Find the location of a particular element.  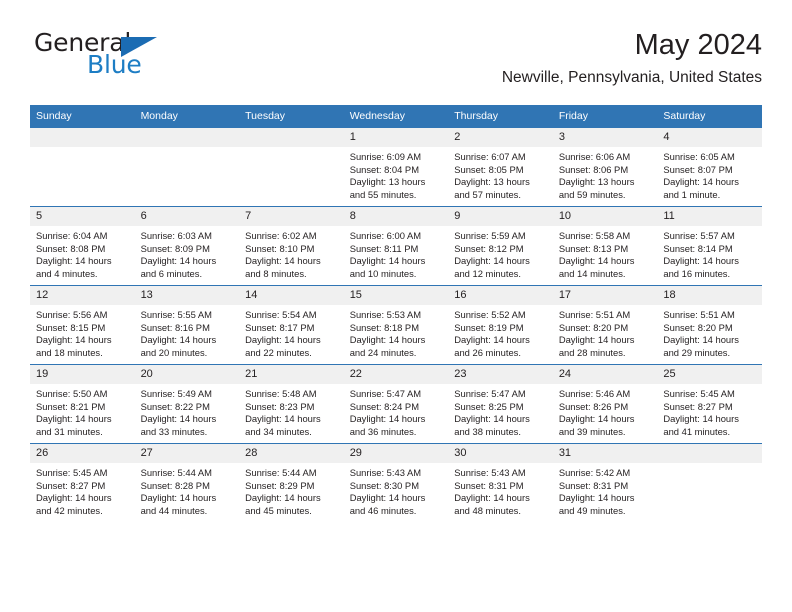

day-number: 22 is located at coordinates (396, 374).